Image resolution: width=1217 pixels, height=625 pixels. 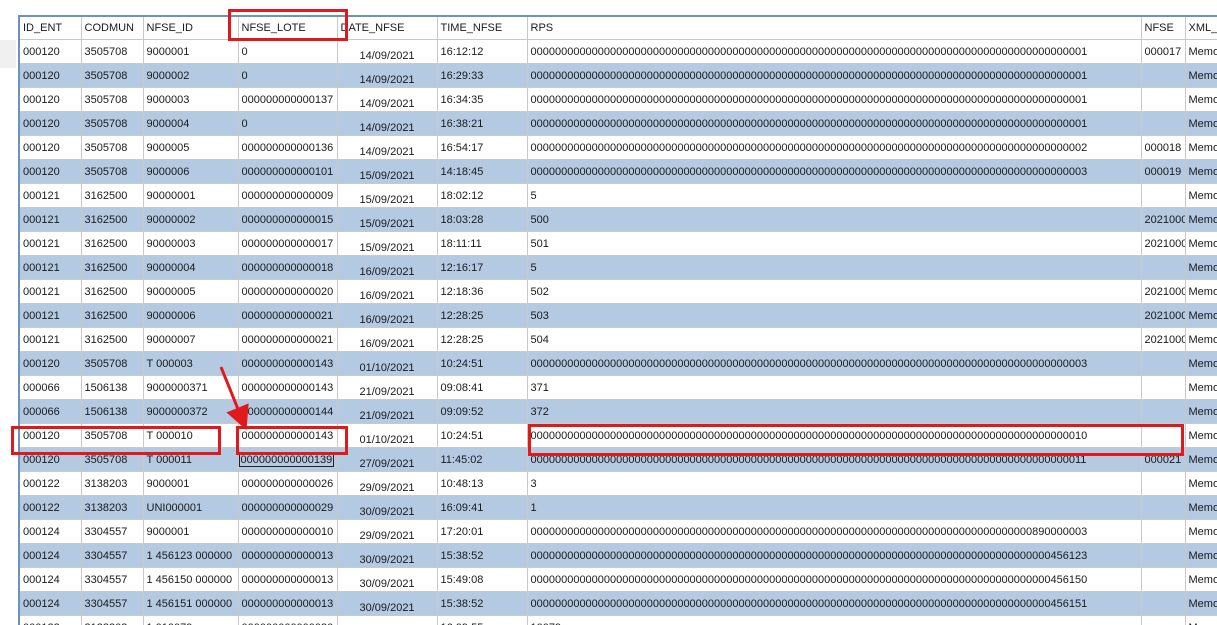 I want to click on column-header-nfse: NFSE, so click(x=1163, y=28).